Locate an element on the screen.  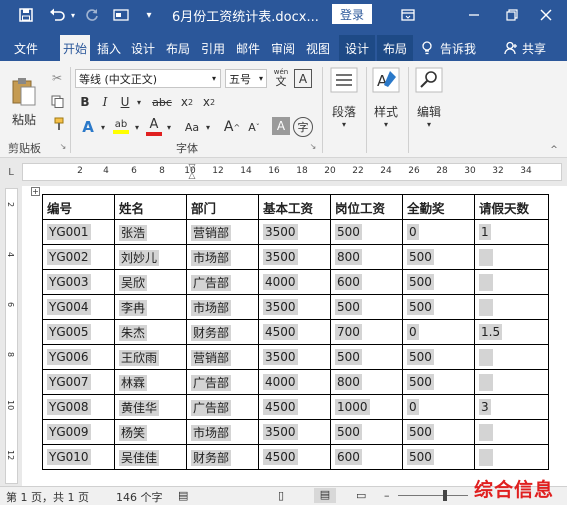
qat-dropdown-icon: ▾ is located at coordinates (149, 15).